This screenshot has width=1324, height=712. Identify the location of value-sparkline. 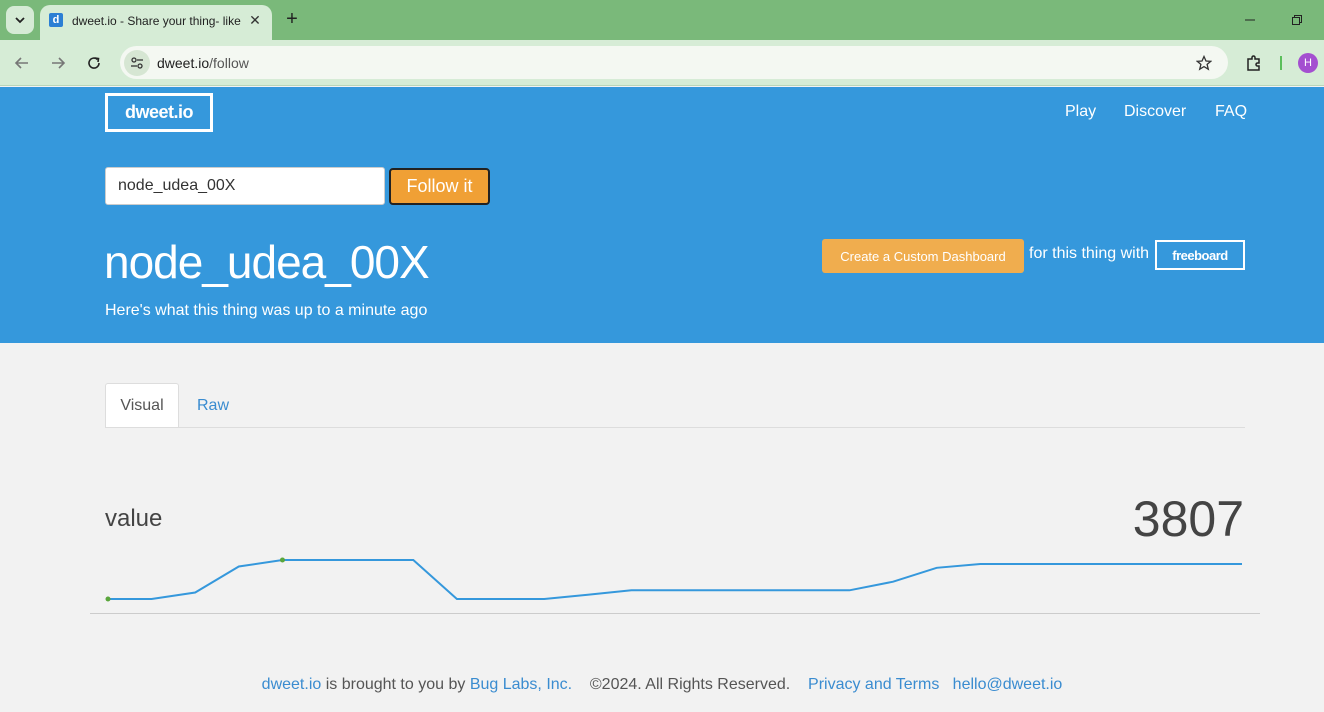
(673, 579).